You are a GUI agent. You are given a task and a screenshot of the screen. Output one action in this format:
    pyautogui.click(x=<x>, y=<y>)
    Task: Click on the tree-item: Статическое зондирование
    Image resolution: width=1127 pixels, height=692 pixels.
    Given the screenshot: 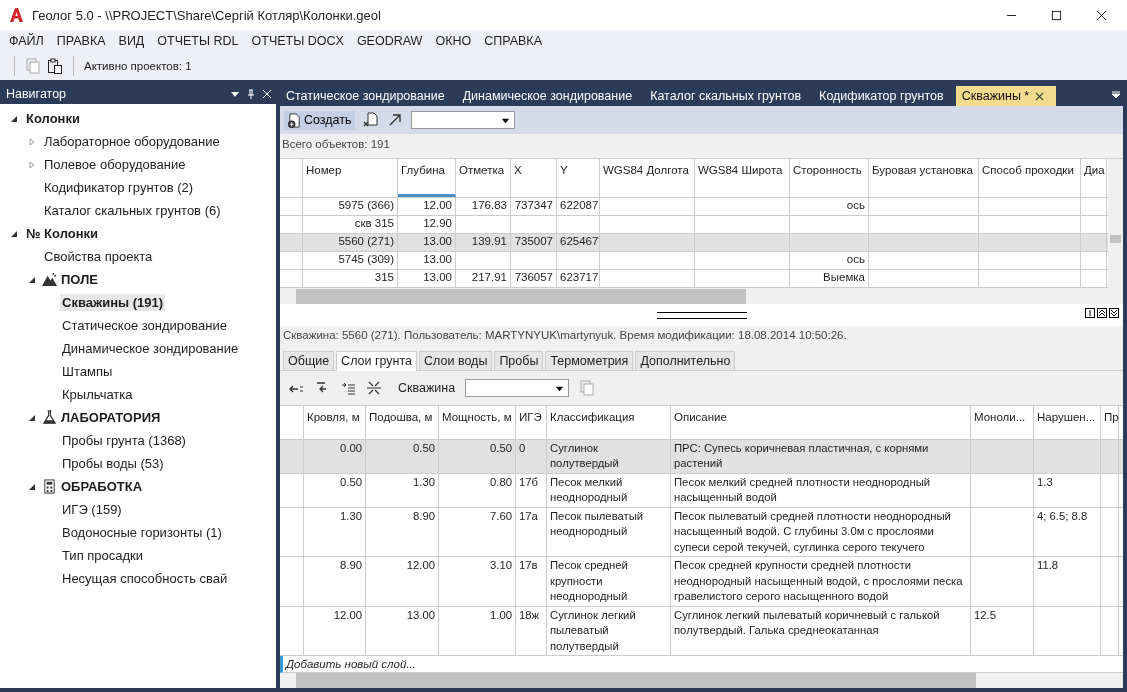 What is the action you would take?
    pyautogui.click(x=144, y=325)
    